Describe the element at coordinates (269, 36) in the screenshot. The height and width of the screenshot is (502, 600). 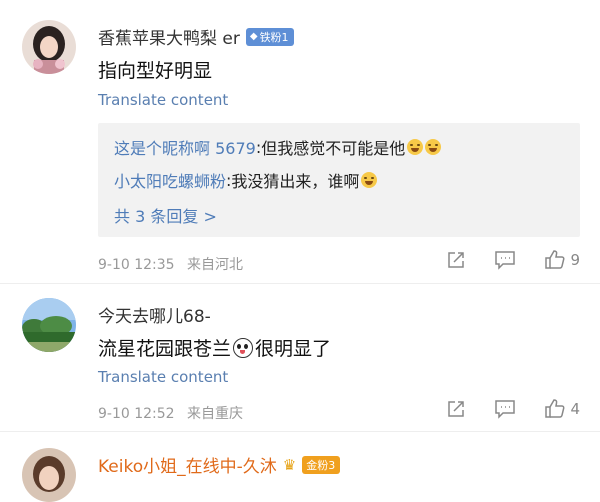
I see `fan-badge: ◆ 铁粉1` at that location.